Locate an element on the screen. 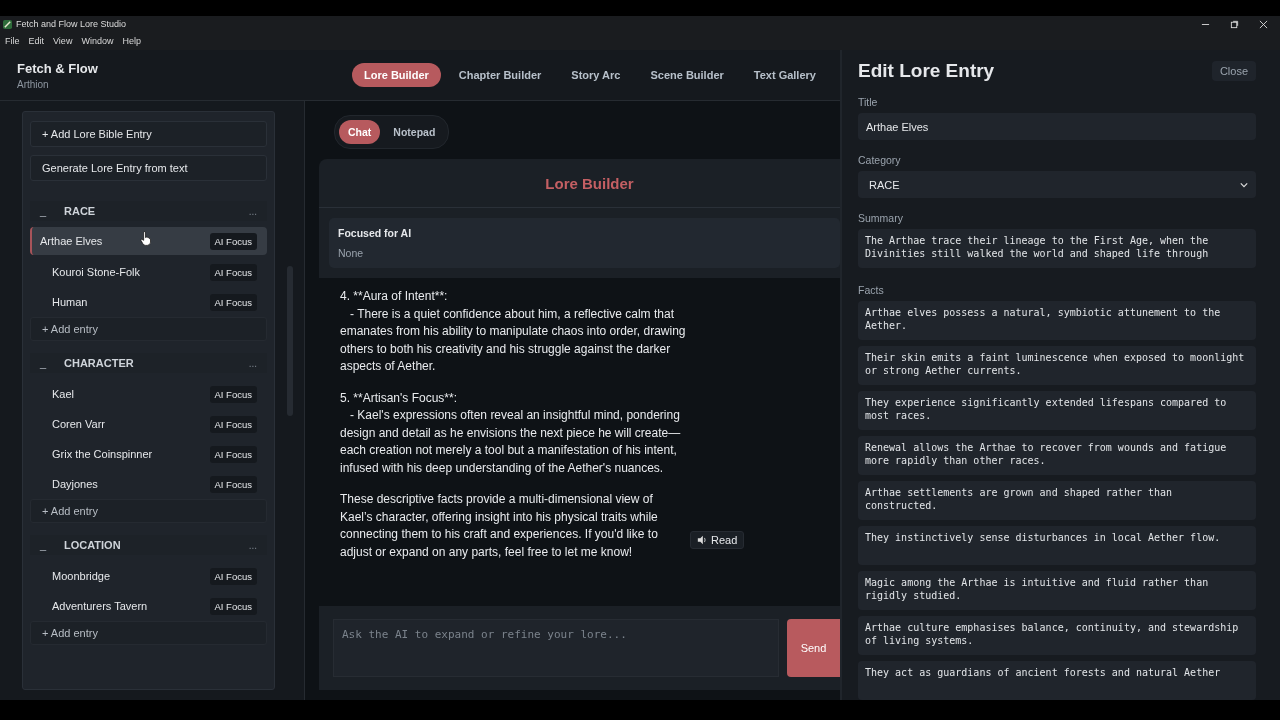  maximize-icon is located at coordinates (1234, 24).